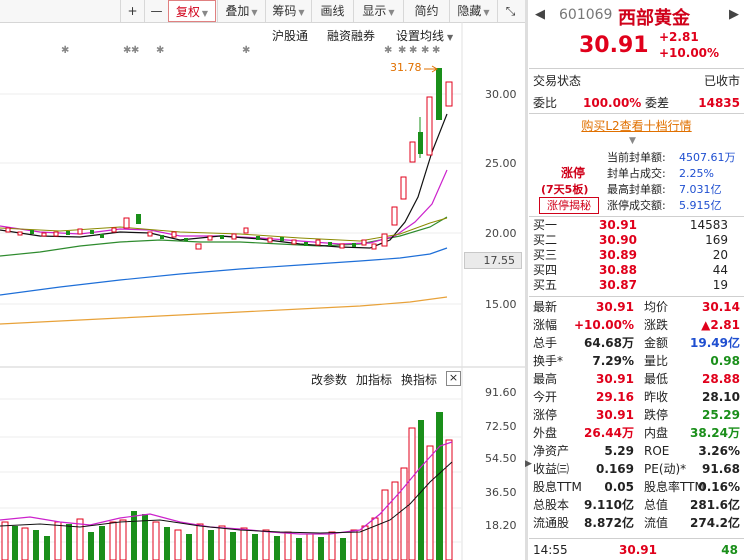 The image size is (744, 560). Describe the element at coordinates (674, 487) in the screenshot. I see `stat-label: 股息率TTM` at that location.